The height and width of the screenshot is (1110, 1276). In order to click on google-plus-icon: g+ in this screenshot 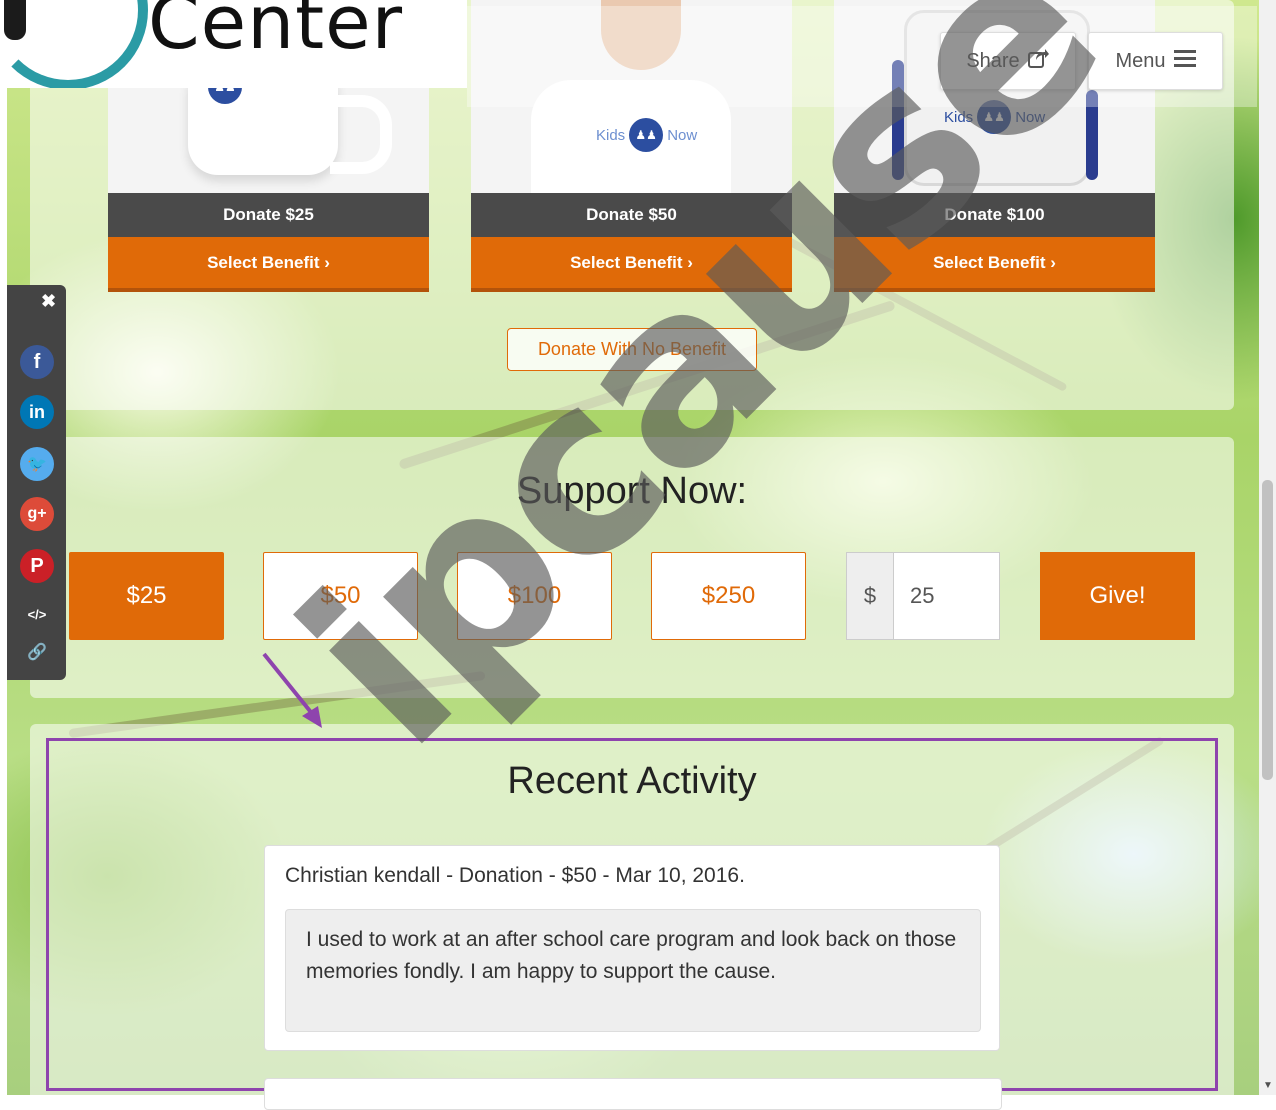, I will do `click(37, 514)`.